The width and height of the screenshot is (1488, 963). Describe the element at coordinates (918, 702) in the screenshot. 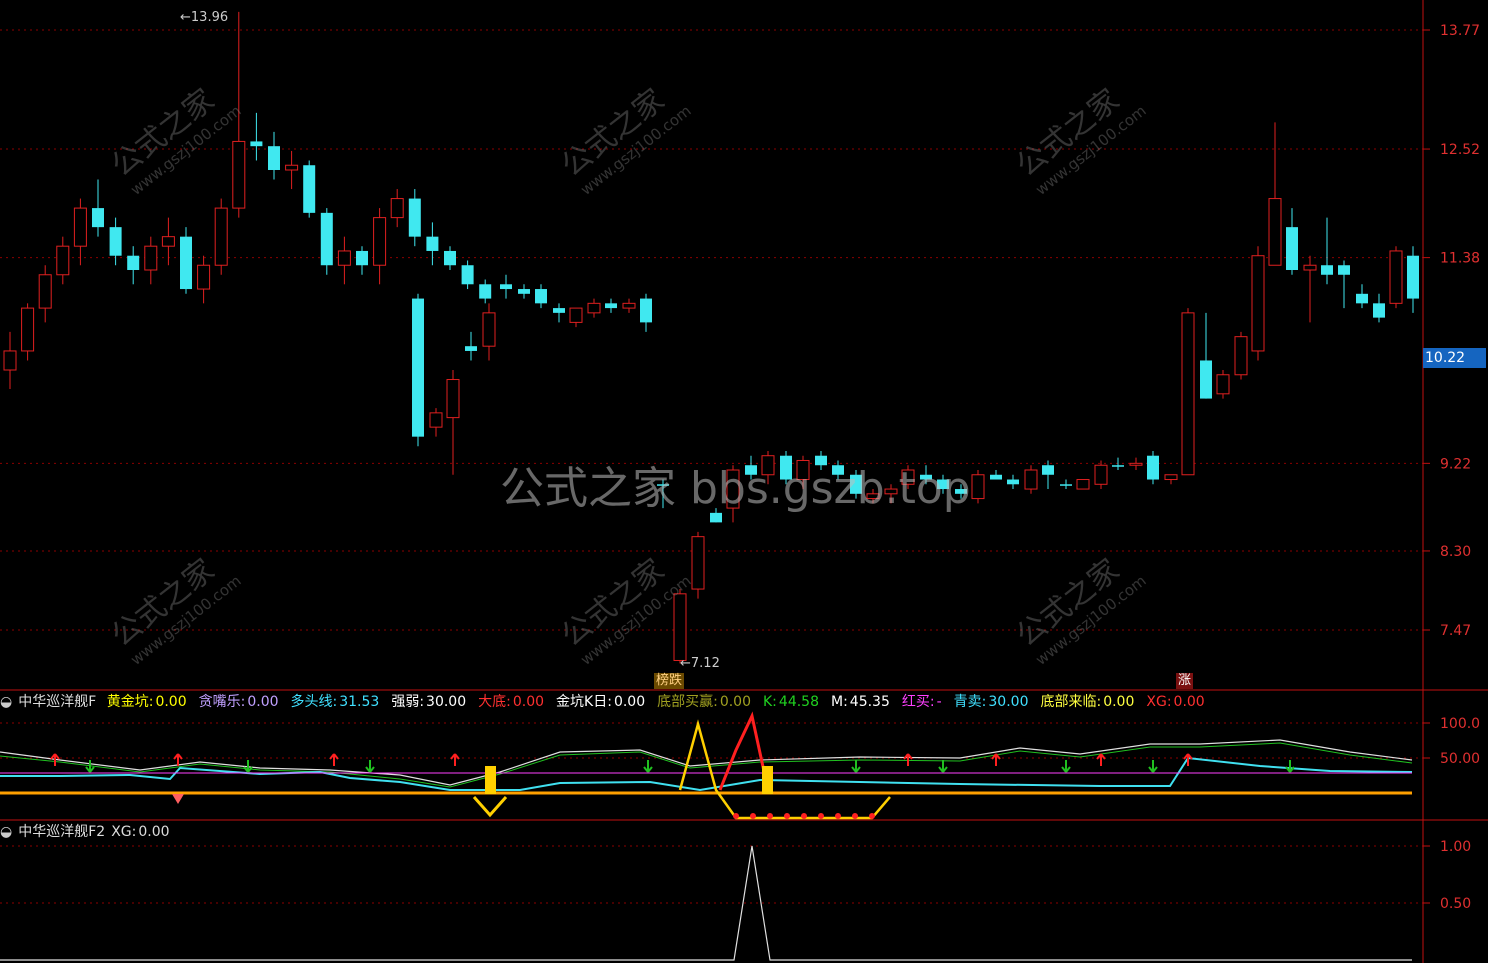

I see `ind1-item-label: 红买:` at that location.